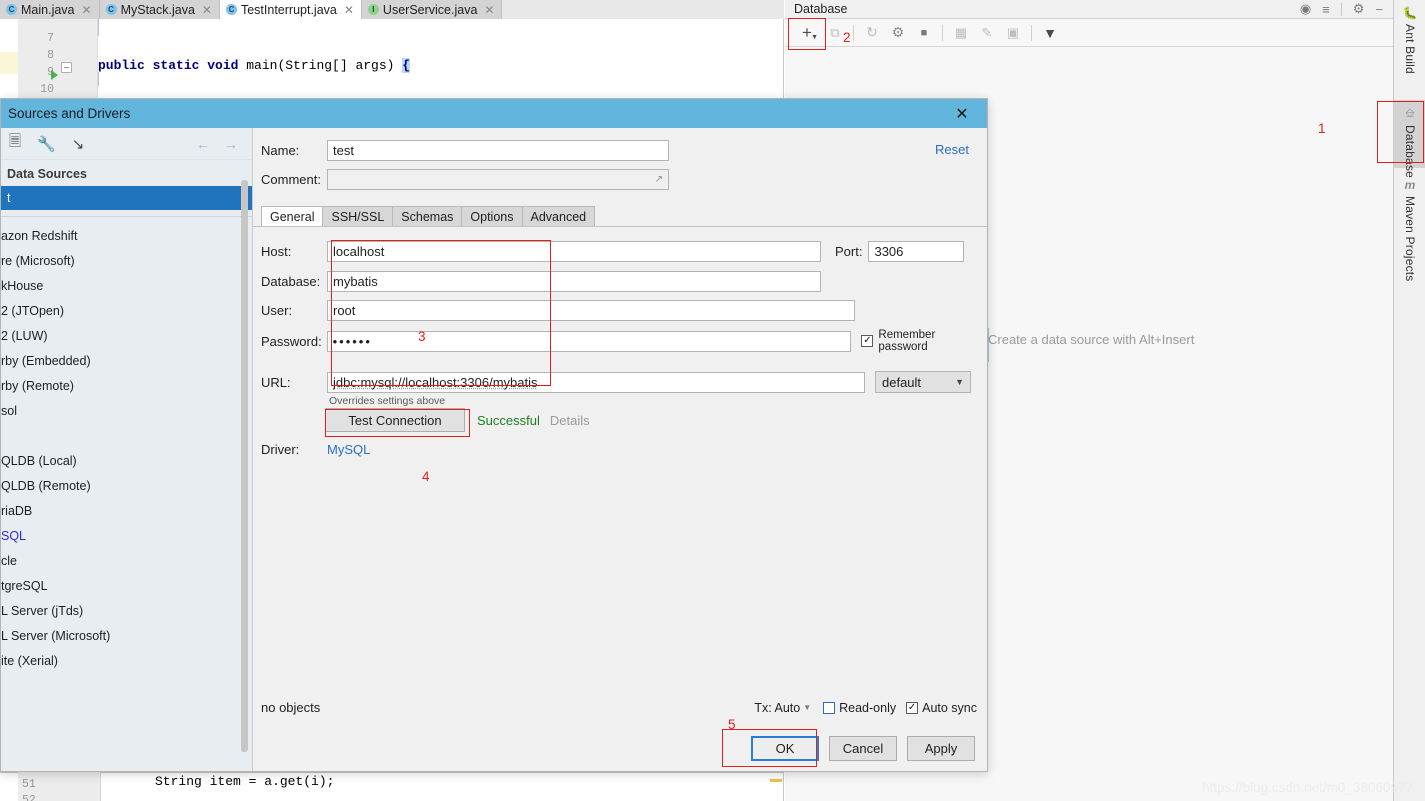  I want to click on editor-tab-mystack: C MyStack.java ✕, so click(159, 9).